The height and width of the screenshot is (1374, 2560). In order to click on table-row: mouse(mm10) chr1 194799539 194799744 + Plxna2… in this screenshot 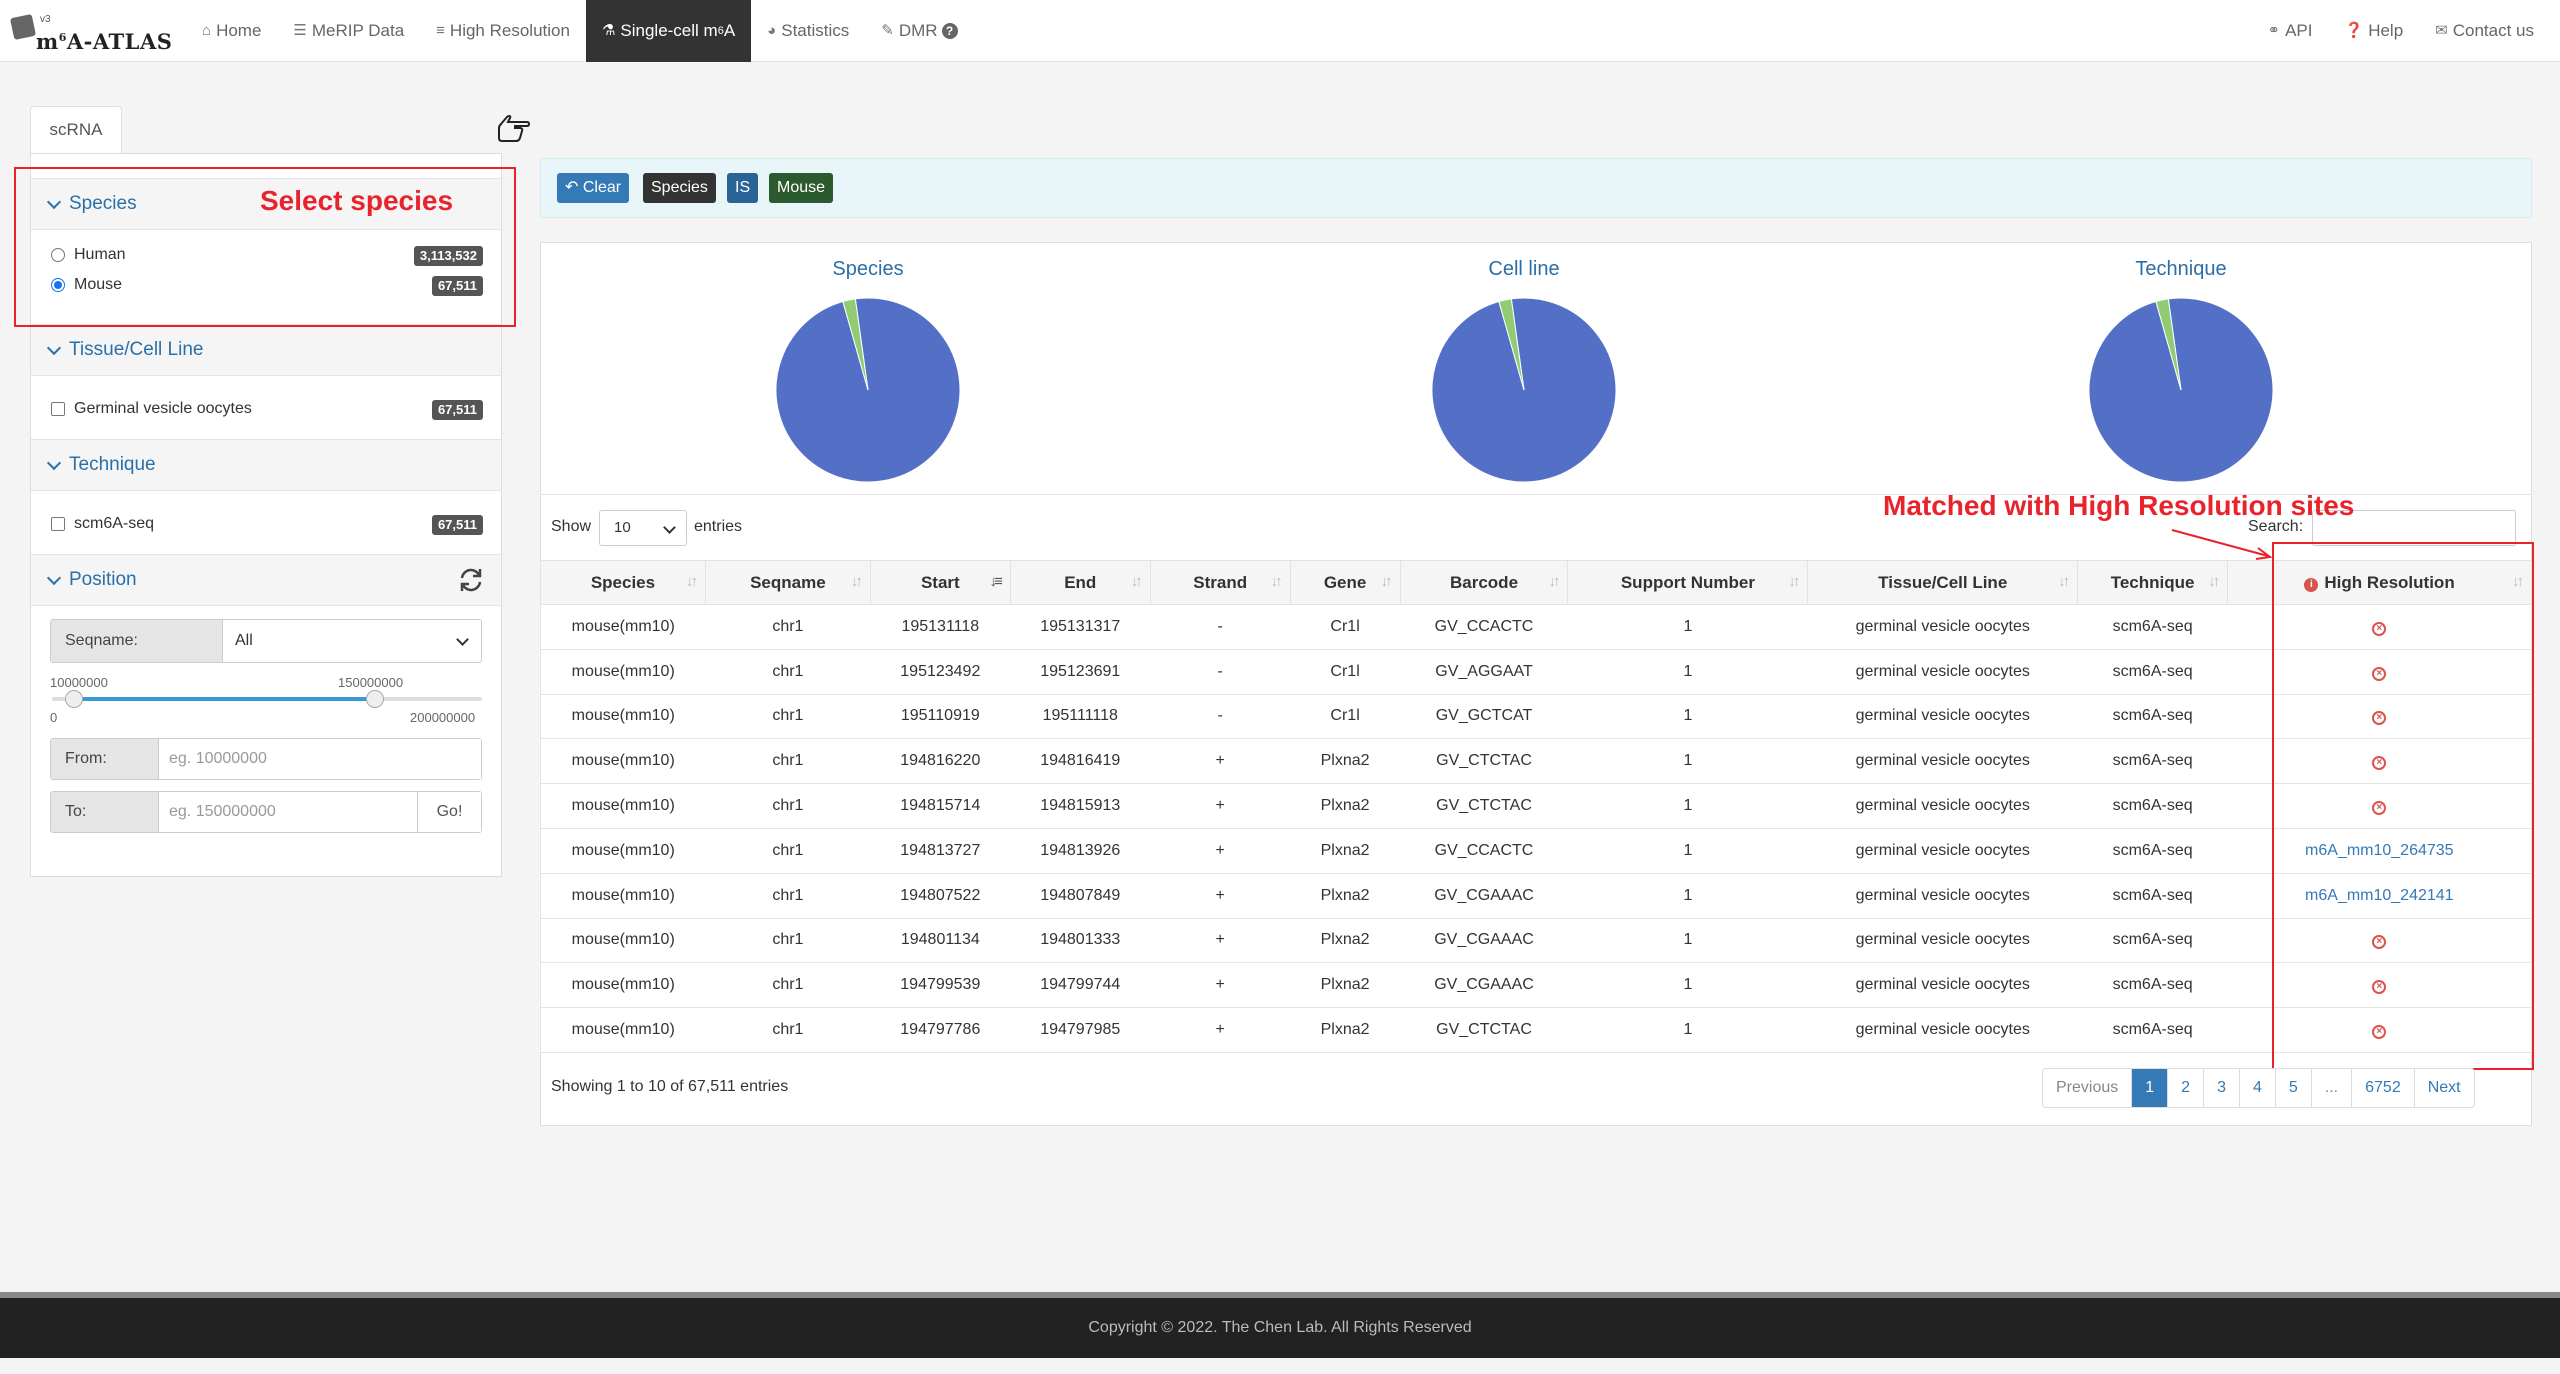, I will do `click(1536, 985)`.